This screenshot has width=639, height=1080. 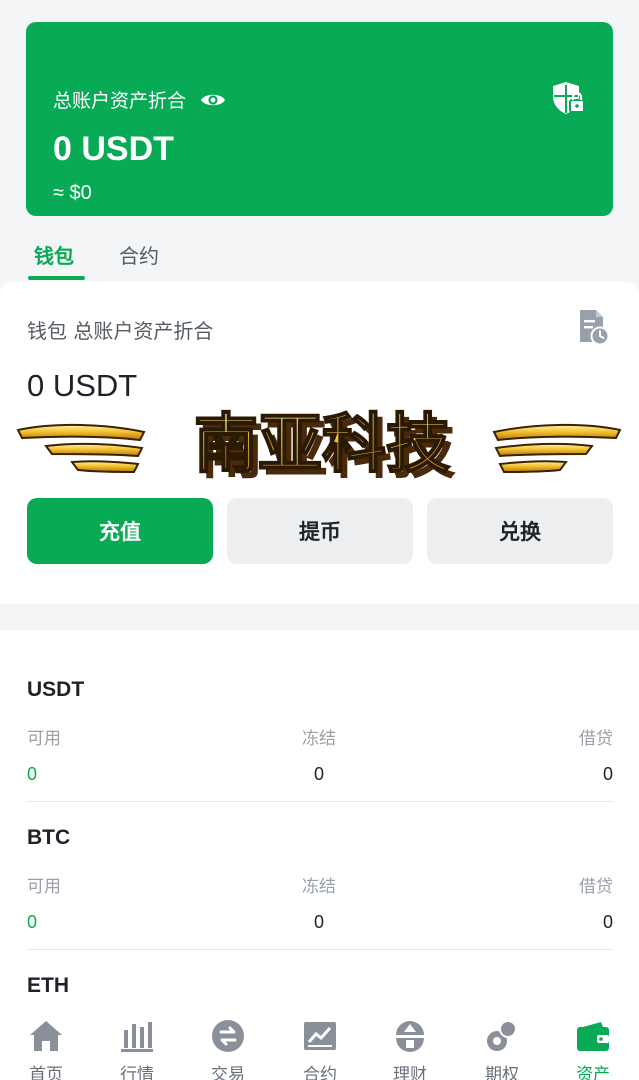 I want to click on contract-icon, so click(x=320, y=1036).